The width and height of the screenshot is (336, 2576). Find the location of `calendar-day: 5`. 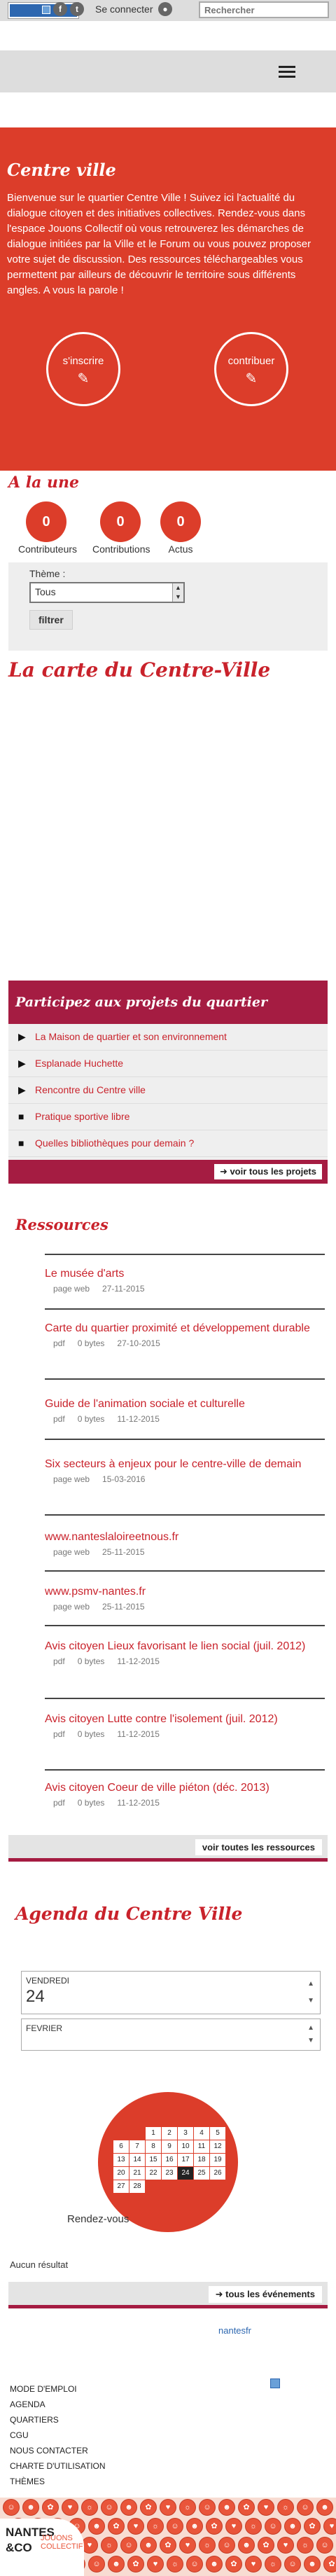

calendar-day: 5 is located at coordinates (217, 2134).